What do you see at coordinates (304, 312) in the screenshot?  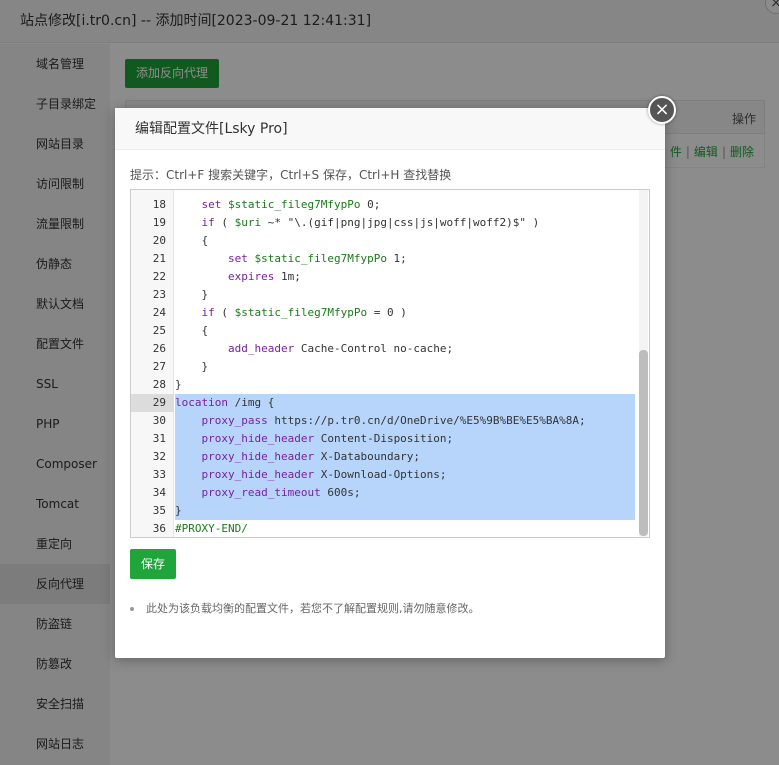 I see `line-text: if ( $static_fileg7MfypPo = 0 )` at bounding box center [304, 312].